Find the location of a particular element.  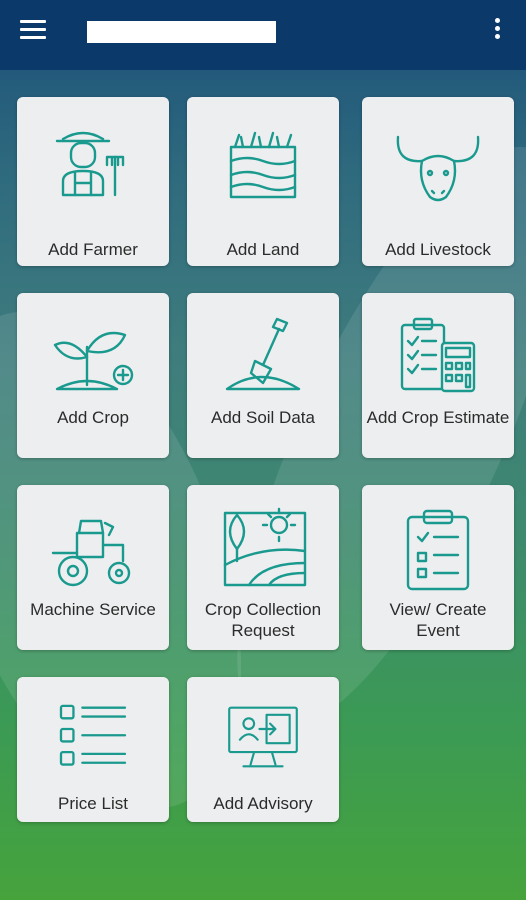

add-land-tile: Add Land is located at coordinates (263, 181).